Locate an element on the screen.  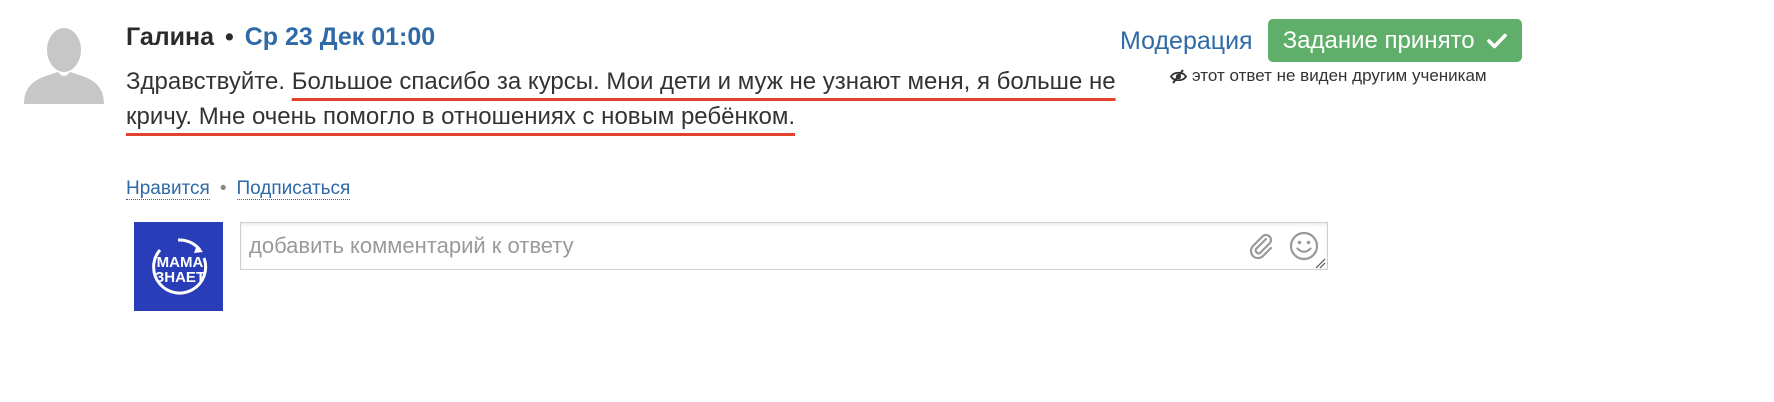
like-link: Нравится is located at coordinates (168, 189).